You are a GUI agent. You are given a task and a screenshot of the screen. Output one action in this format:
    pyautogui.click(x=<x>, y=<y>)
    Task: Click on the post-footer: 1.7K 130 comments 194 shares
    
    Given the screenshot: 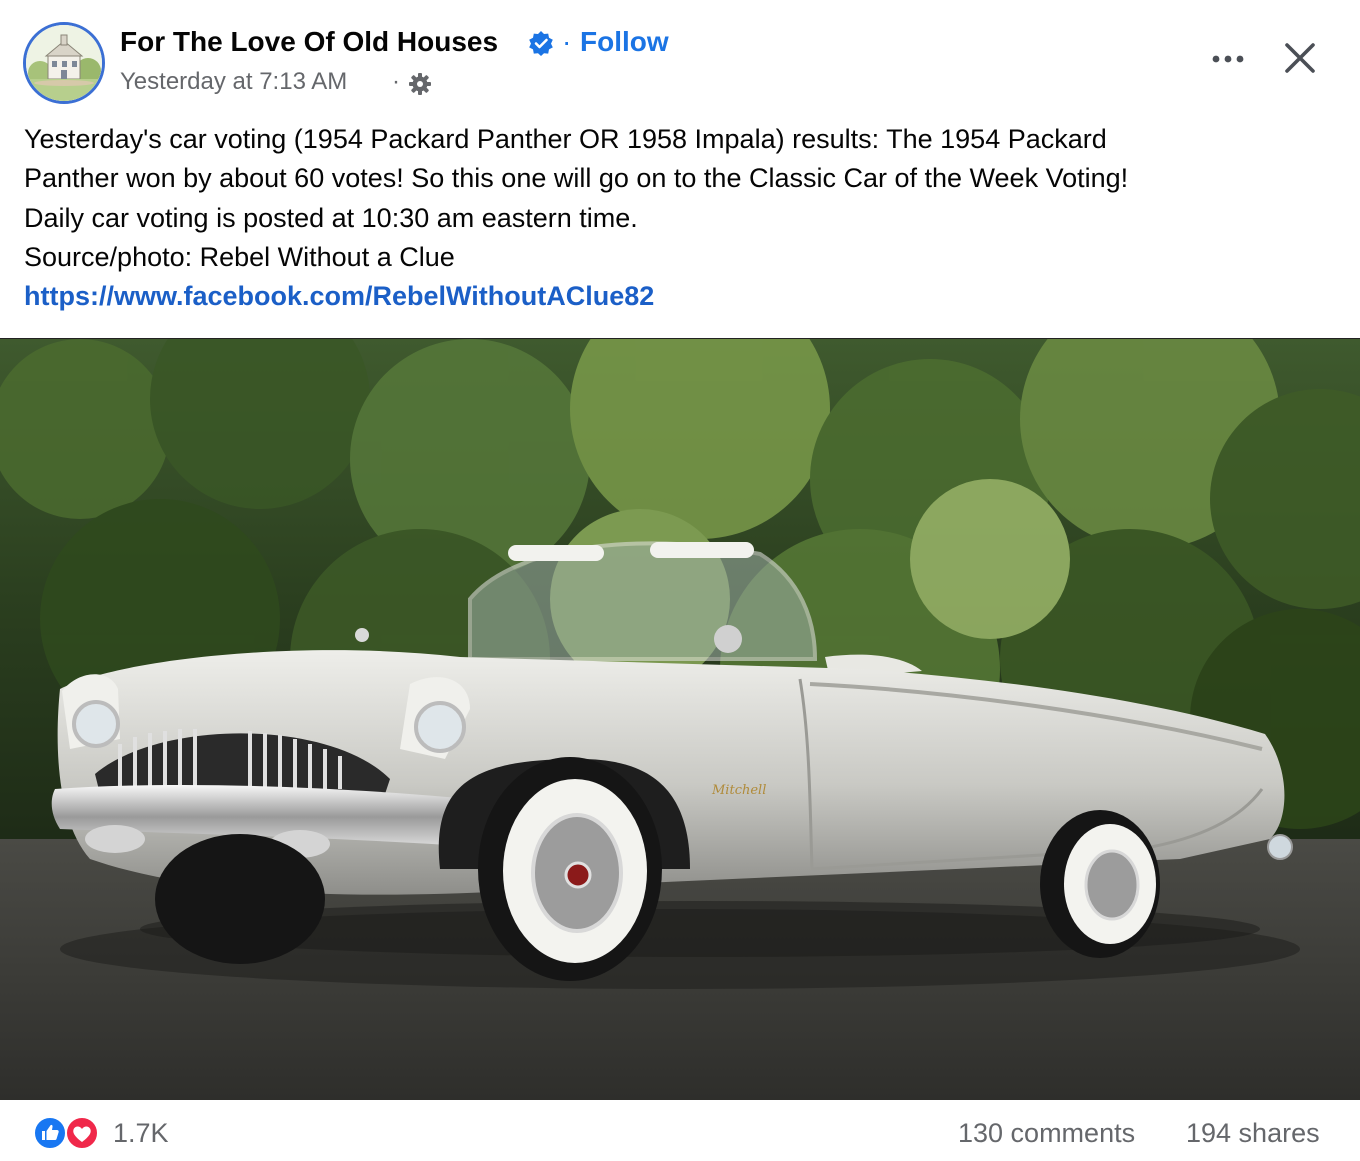 What is the action you would take?
    pyautogui.click(x=680, y=1130)
    